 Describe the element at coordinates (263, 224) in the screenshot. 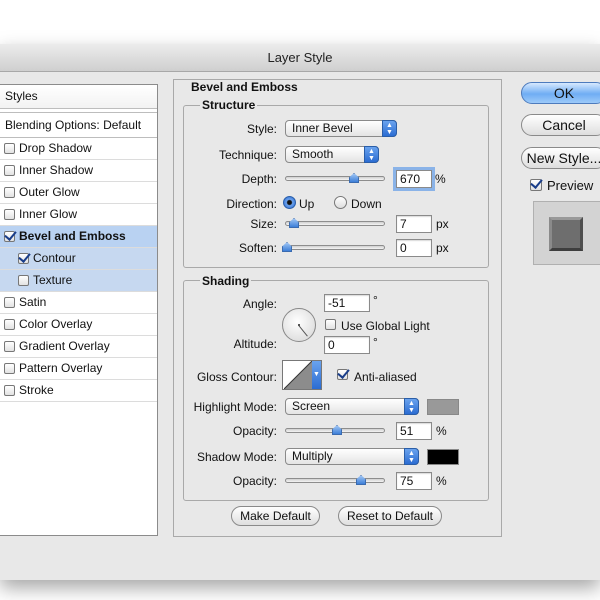

I see `size-label: Size:` at that location.